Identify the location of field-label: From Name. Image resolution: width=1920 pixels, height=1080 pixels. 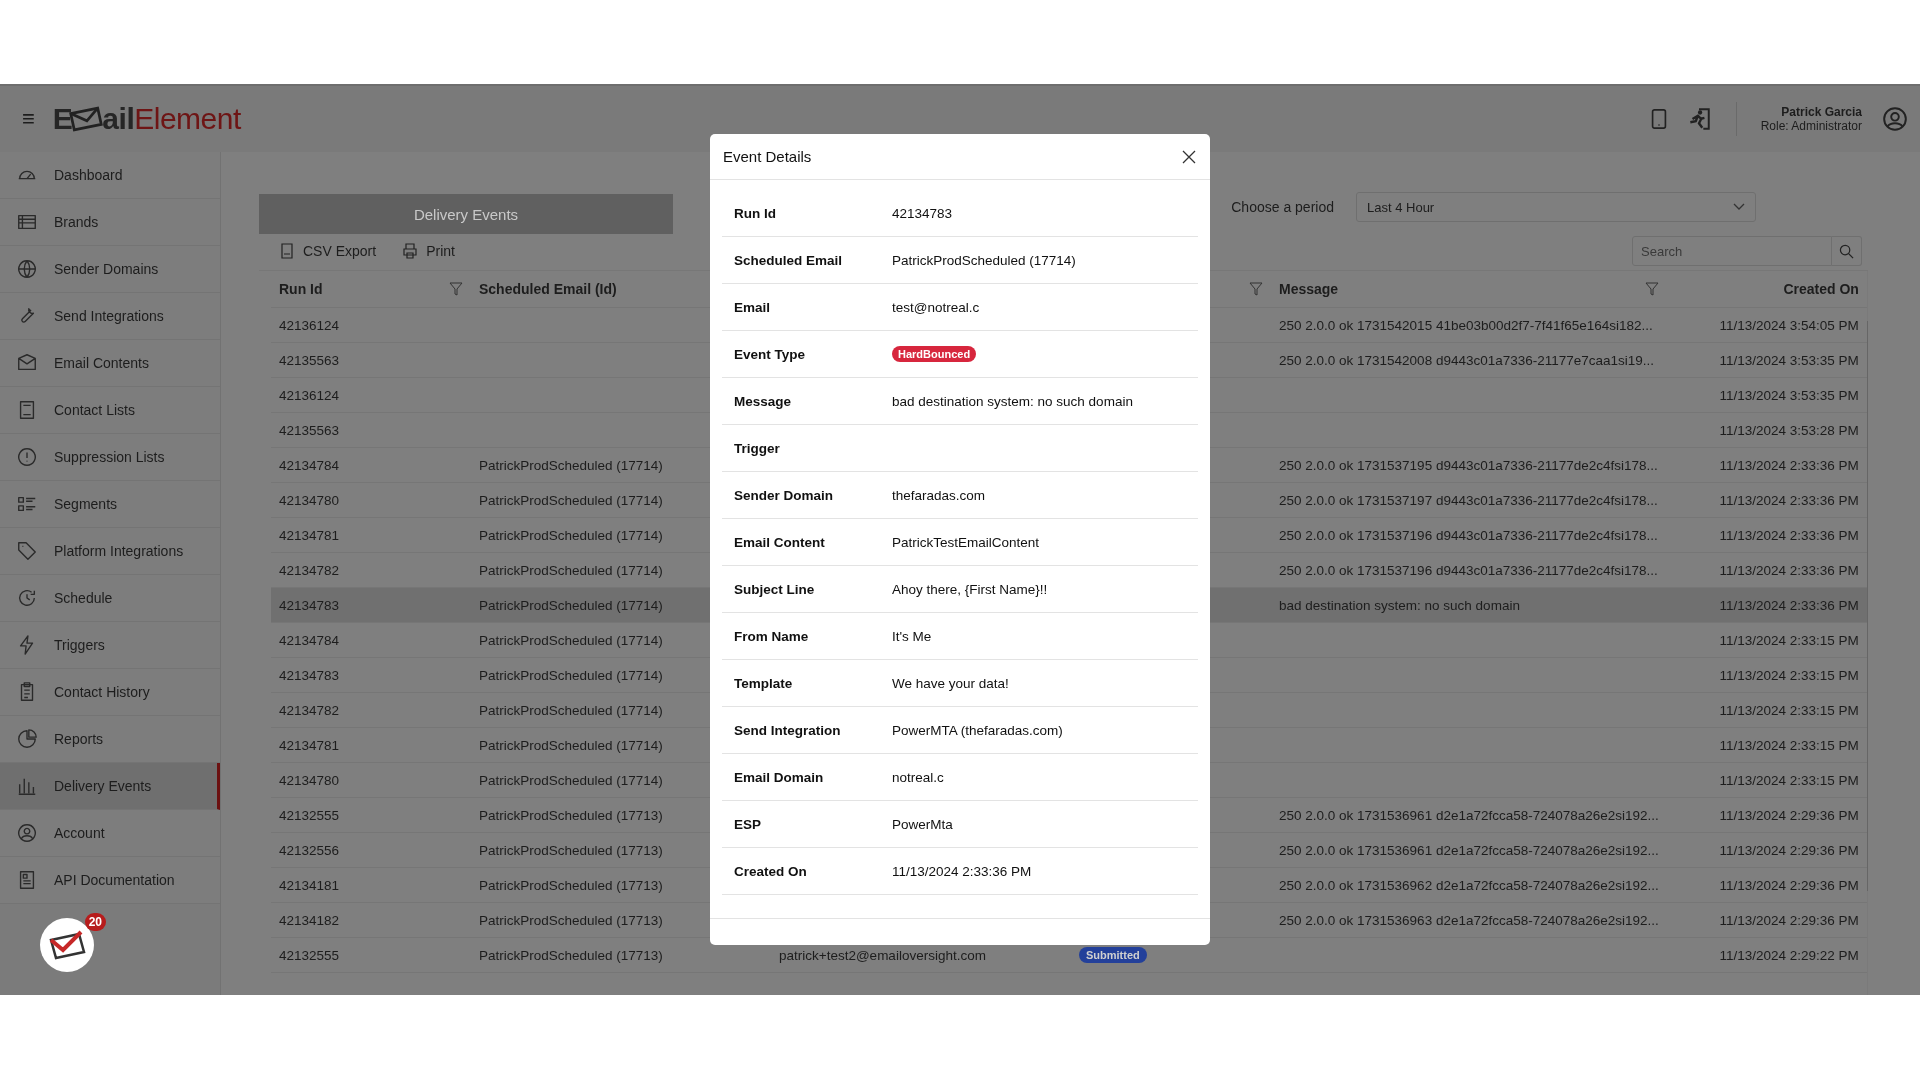
(772, 636).